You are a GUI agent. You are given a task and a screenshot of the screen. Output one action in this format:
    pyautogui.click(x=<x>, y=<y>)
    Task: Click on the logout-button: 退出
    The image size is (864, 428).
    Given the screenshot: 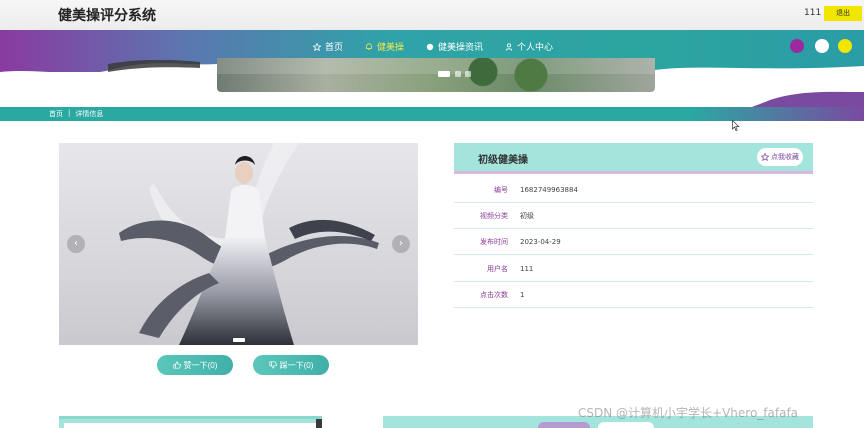 What is the action you would take?
    pyautogui.click(x=843, y=13)
    